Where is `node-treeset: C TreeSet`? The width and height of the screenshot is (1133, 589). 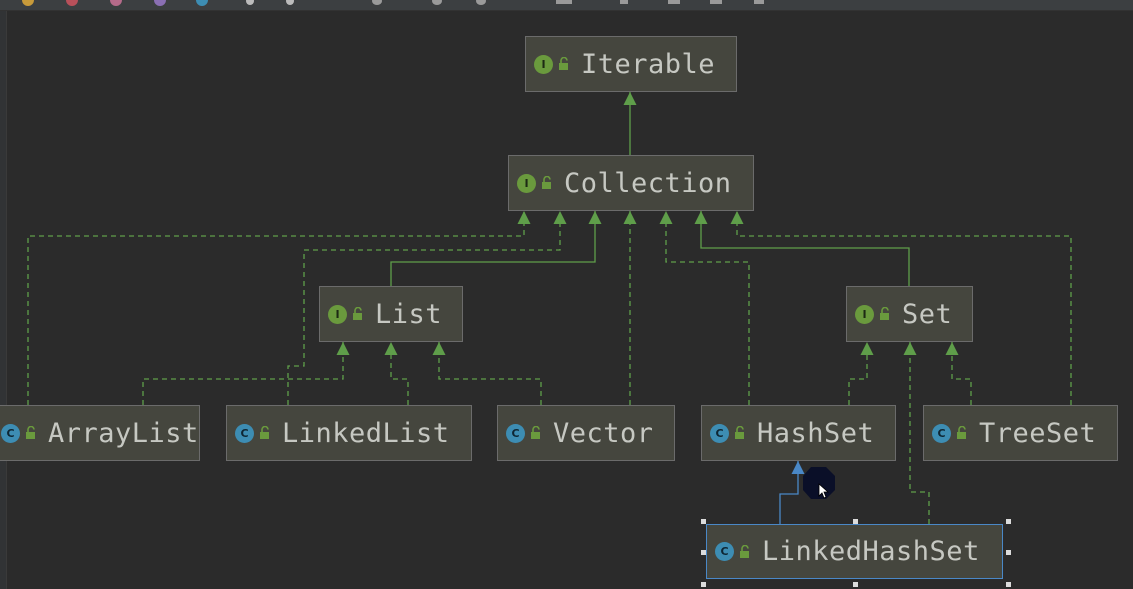
node-treeset: C TreeSet is located at coordinates (1020, 433).